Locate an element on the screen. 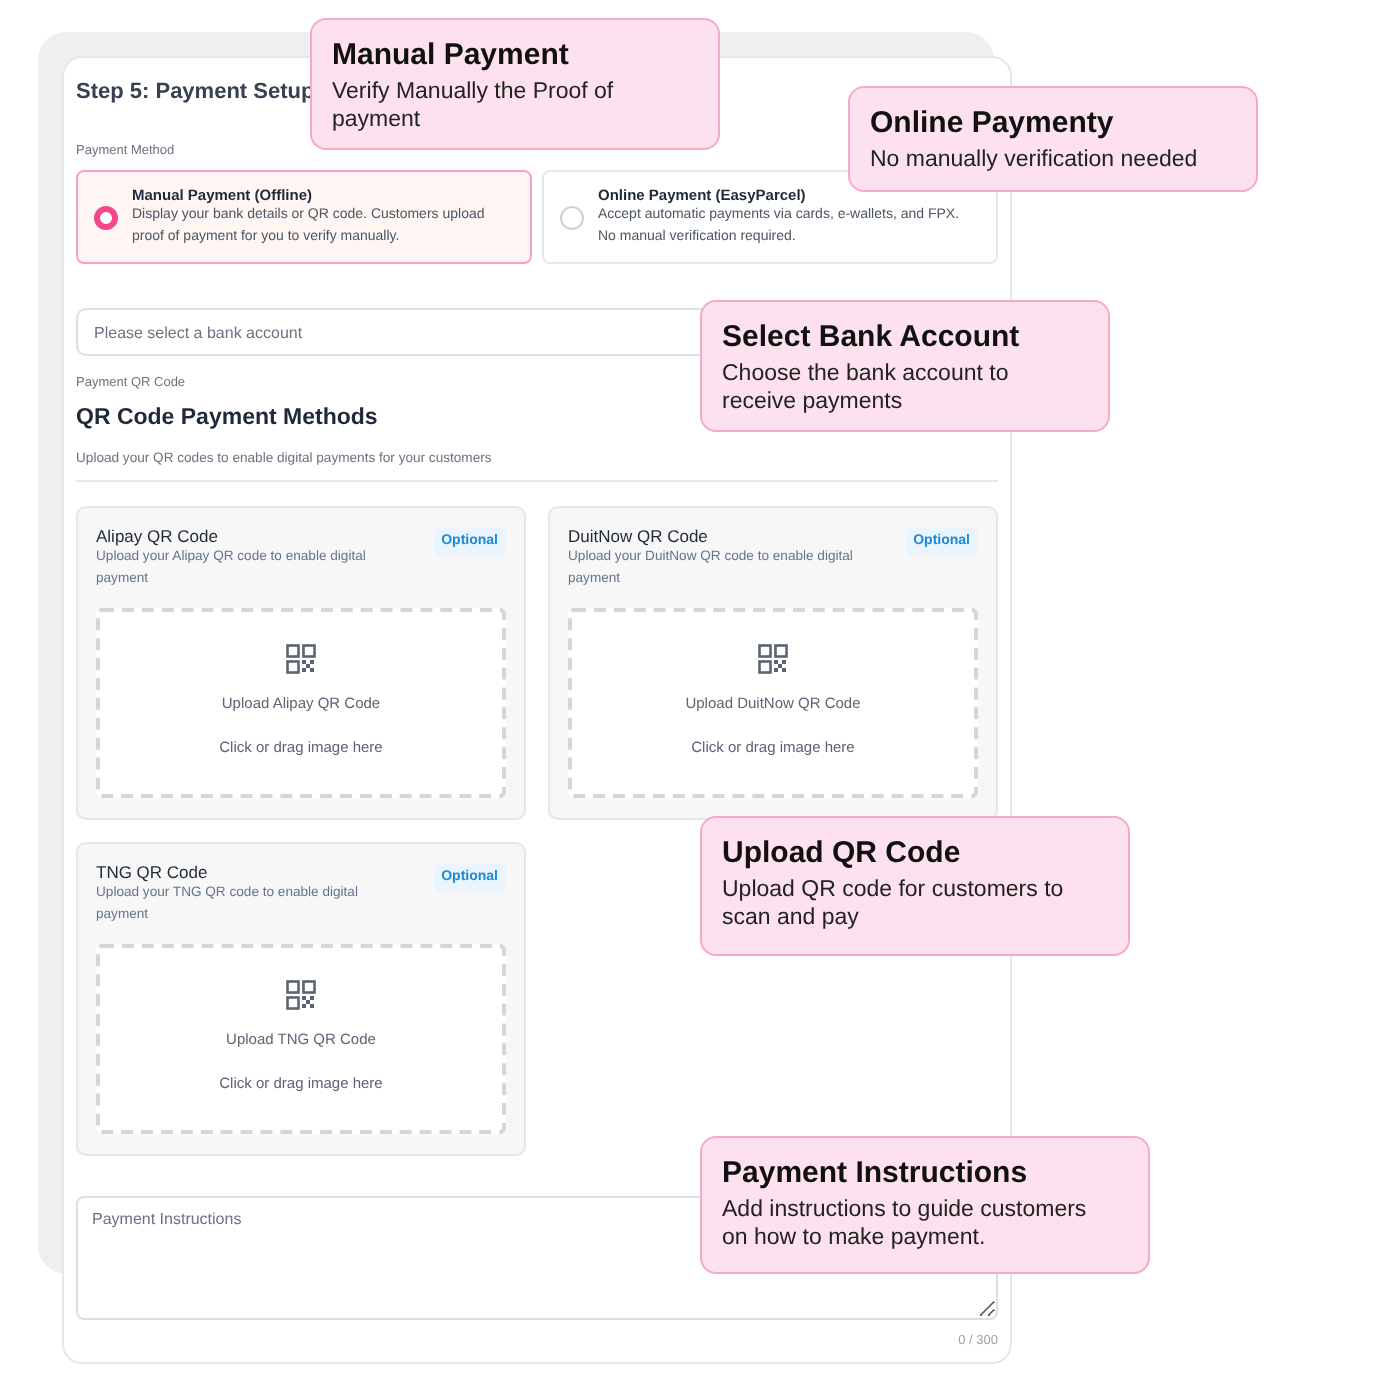  callout-title: Payment Instructions is located at coordinates (875, 1173).